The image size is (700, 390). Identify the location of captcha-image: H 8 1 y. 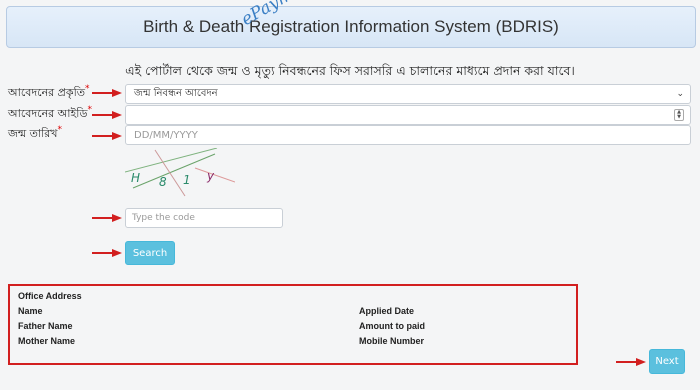
(180, 172).